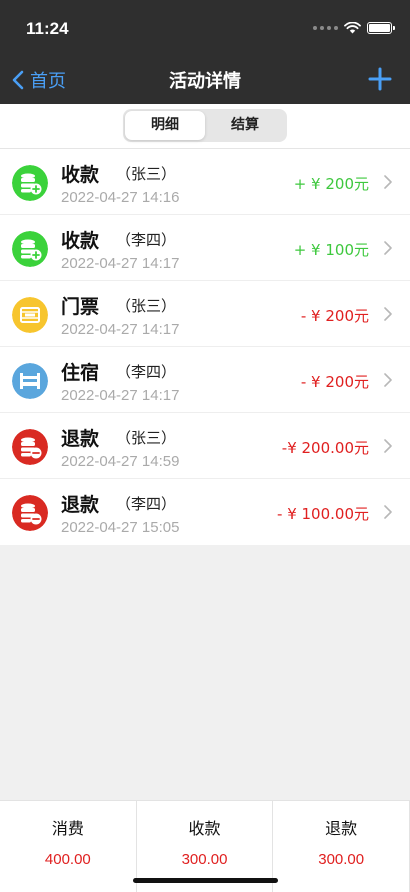  Describe the element at coordinates (205, 28) in the screenshot. I see `status-bar: 11:24` at that location.